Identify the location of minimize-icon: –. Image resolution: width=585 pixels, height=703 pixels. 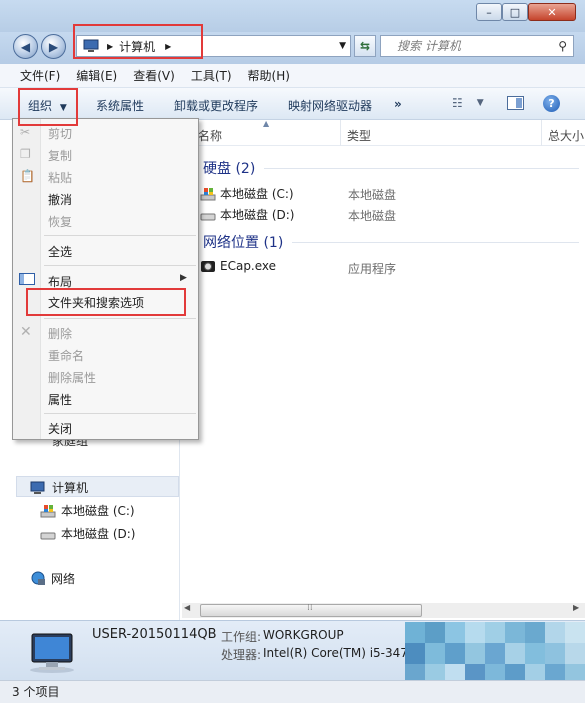
(489, 12).